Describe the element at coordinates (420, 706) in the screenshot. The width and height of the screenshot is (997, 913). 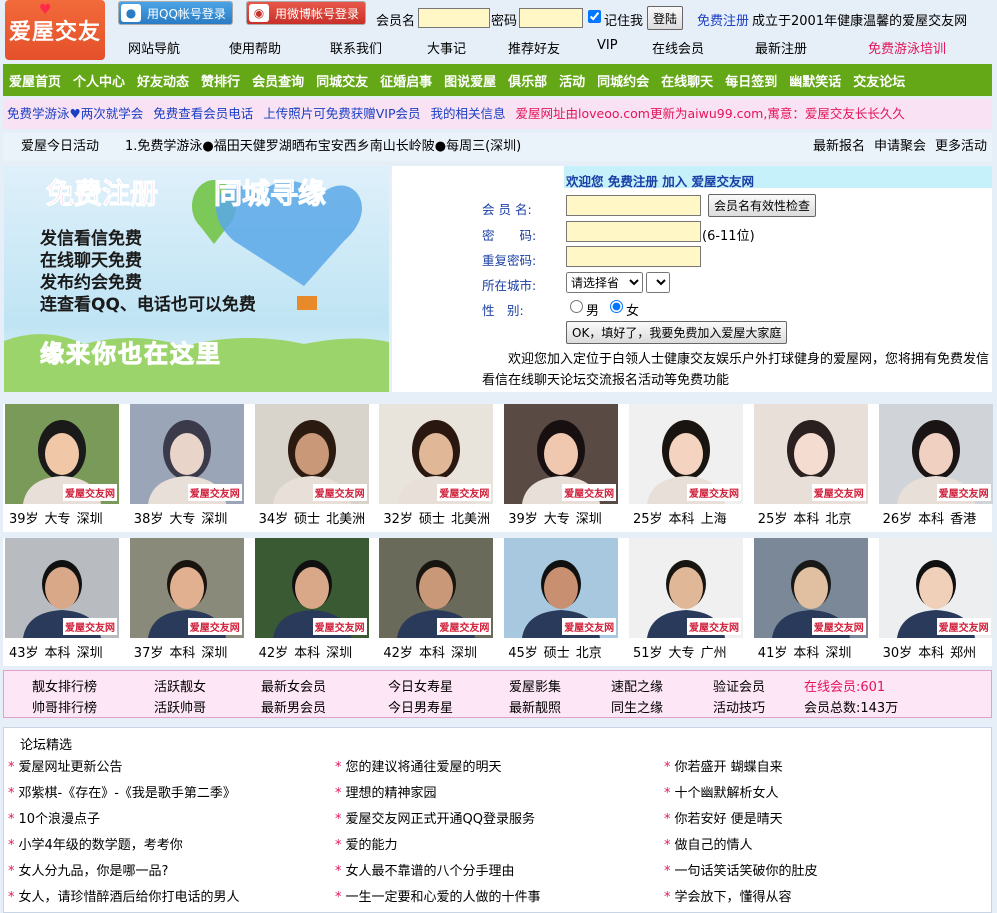
I see `rank-link-row2-3: 今日男寿星` at that location.